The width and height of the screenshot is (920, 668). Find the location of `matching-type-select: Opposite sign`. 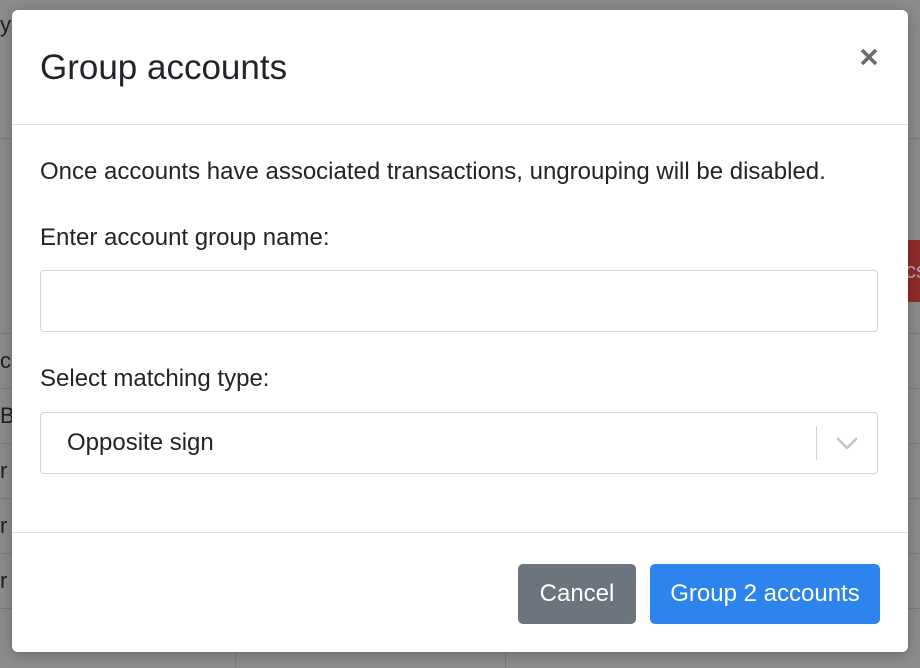

matching-type-select: Opposite sign is located at coordinates (459, 443).